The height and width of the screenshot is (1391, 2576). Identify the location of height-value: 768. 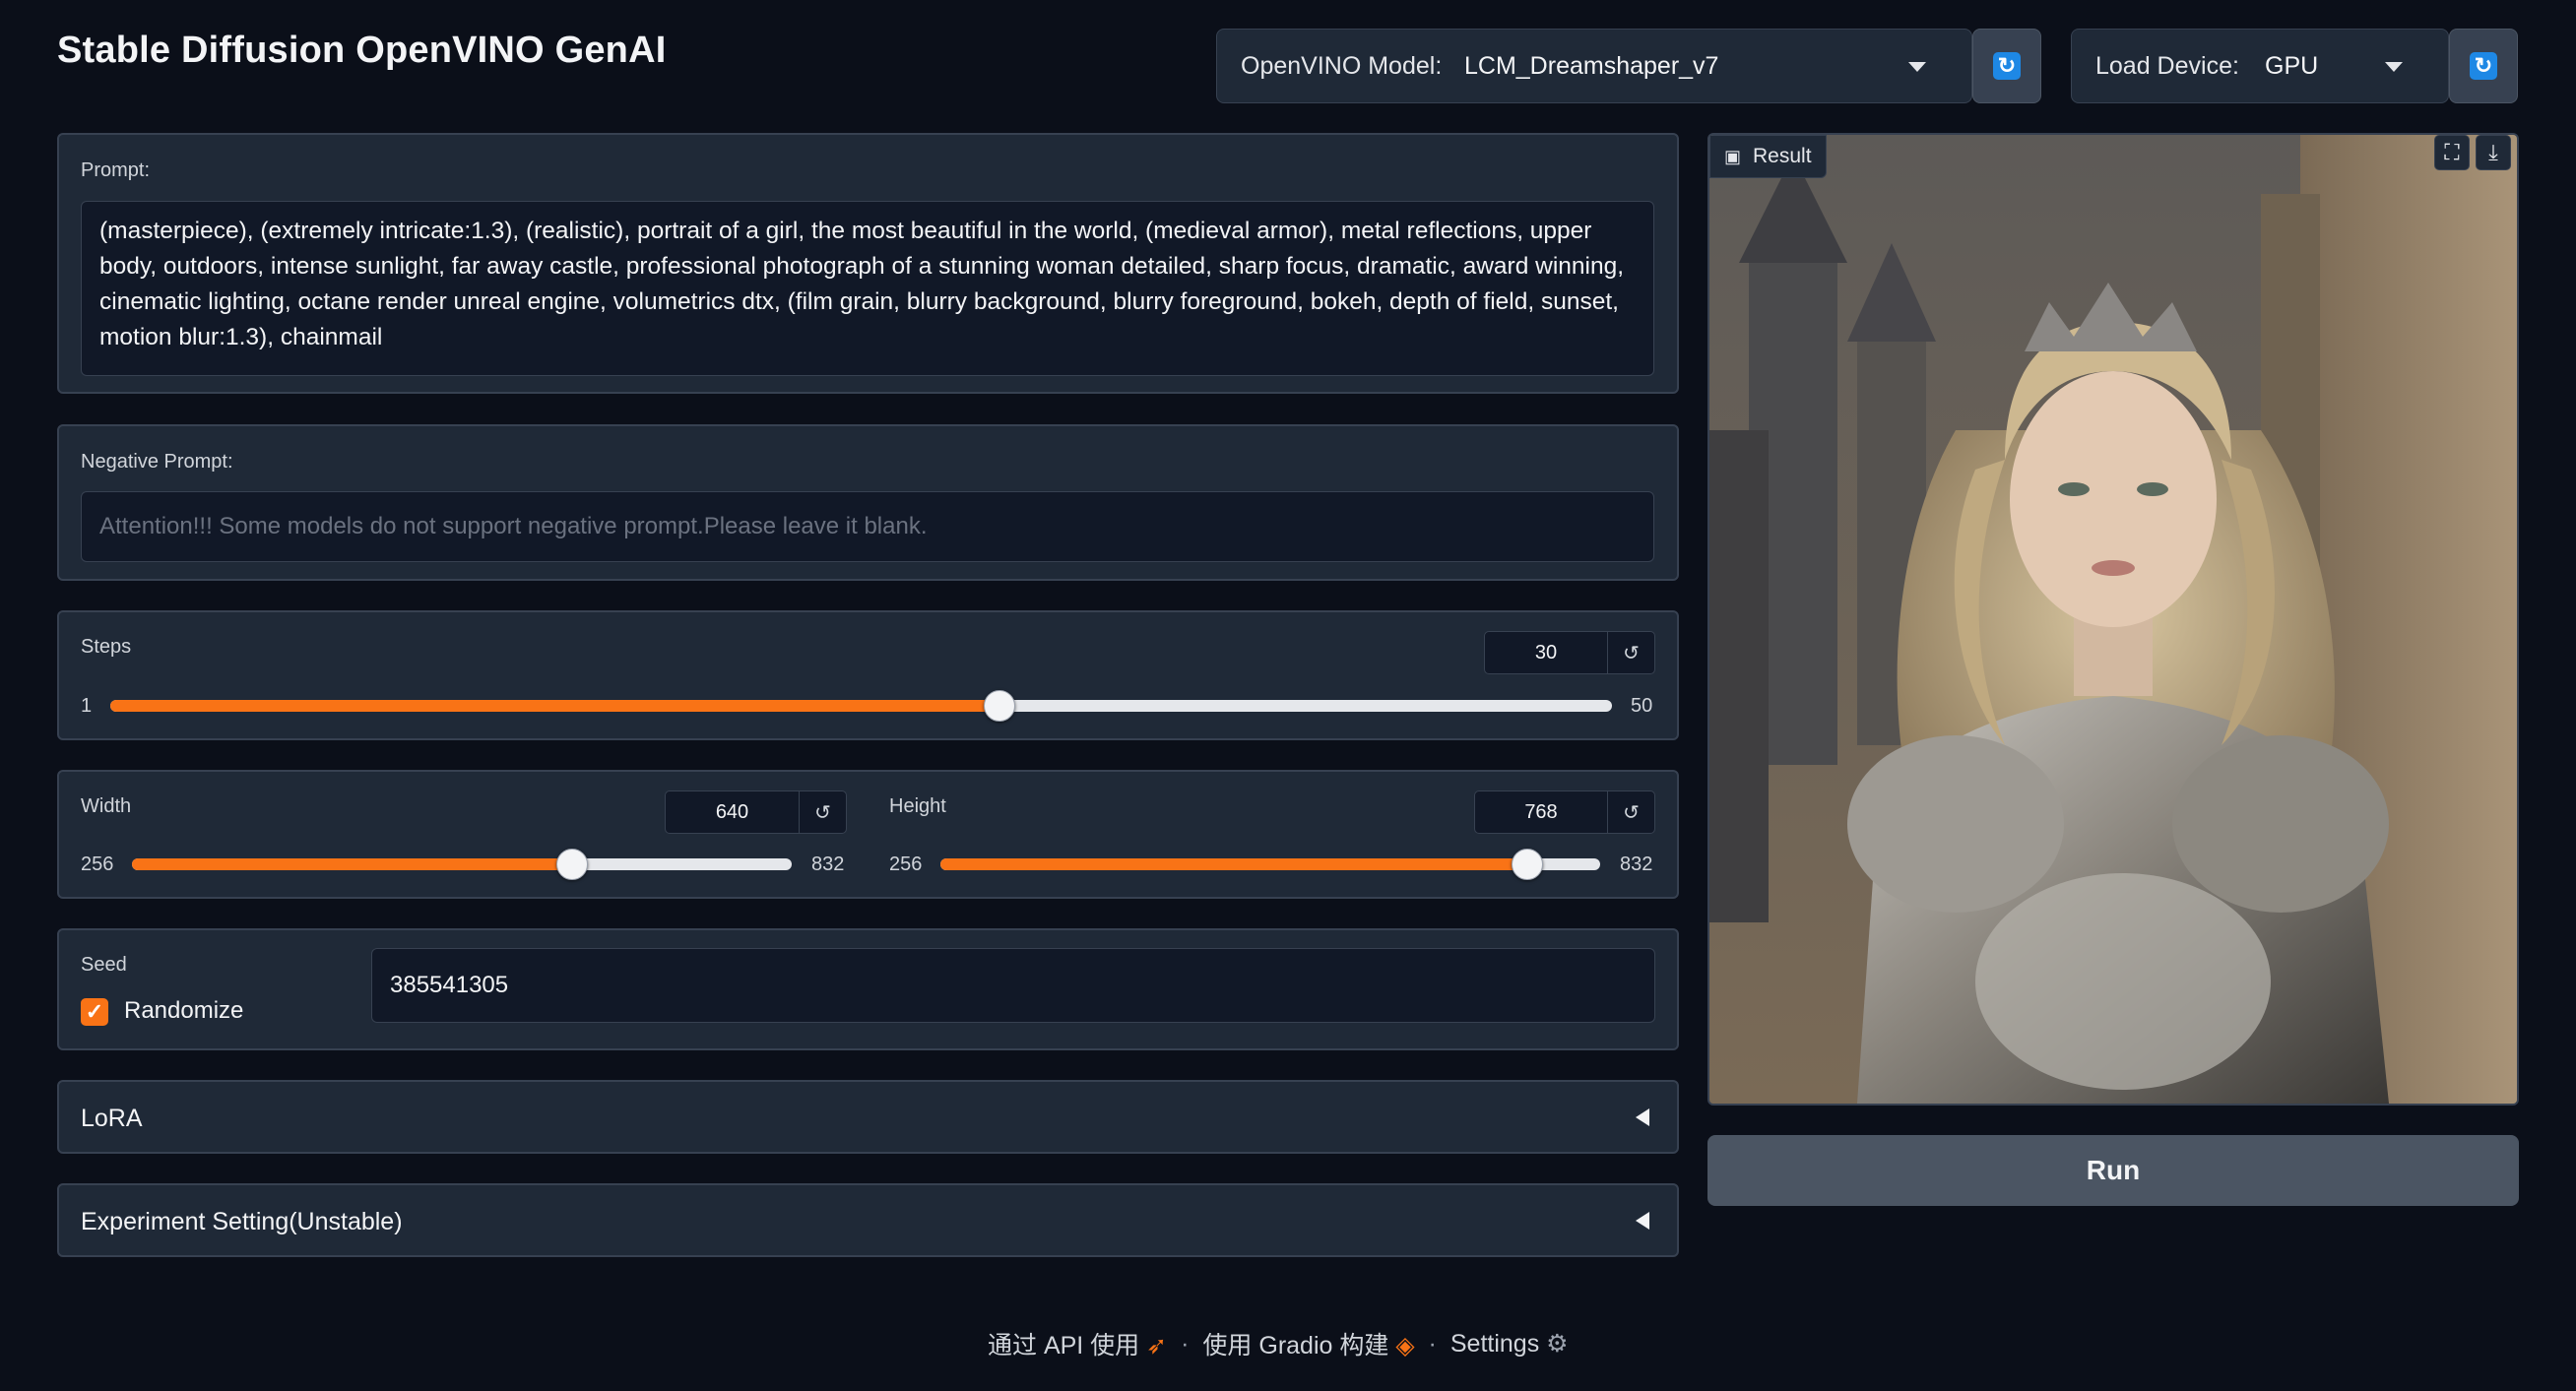
(1541, 811).